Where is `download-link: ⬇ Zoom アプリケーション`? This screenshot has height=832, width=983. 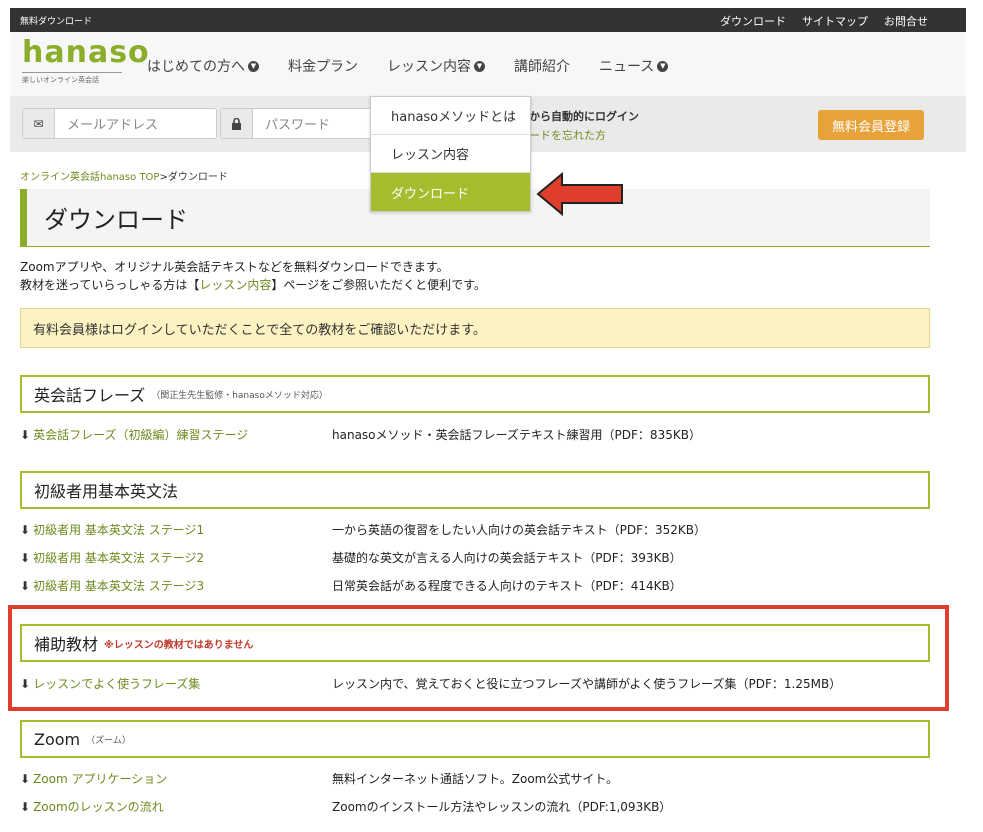 download-link: ⬇ Zoom アプリケーション is located at coordinates (93, 778).